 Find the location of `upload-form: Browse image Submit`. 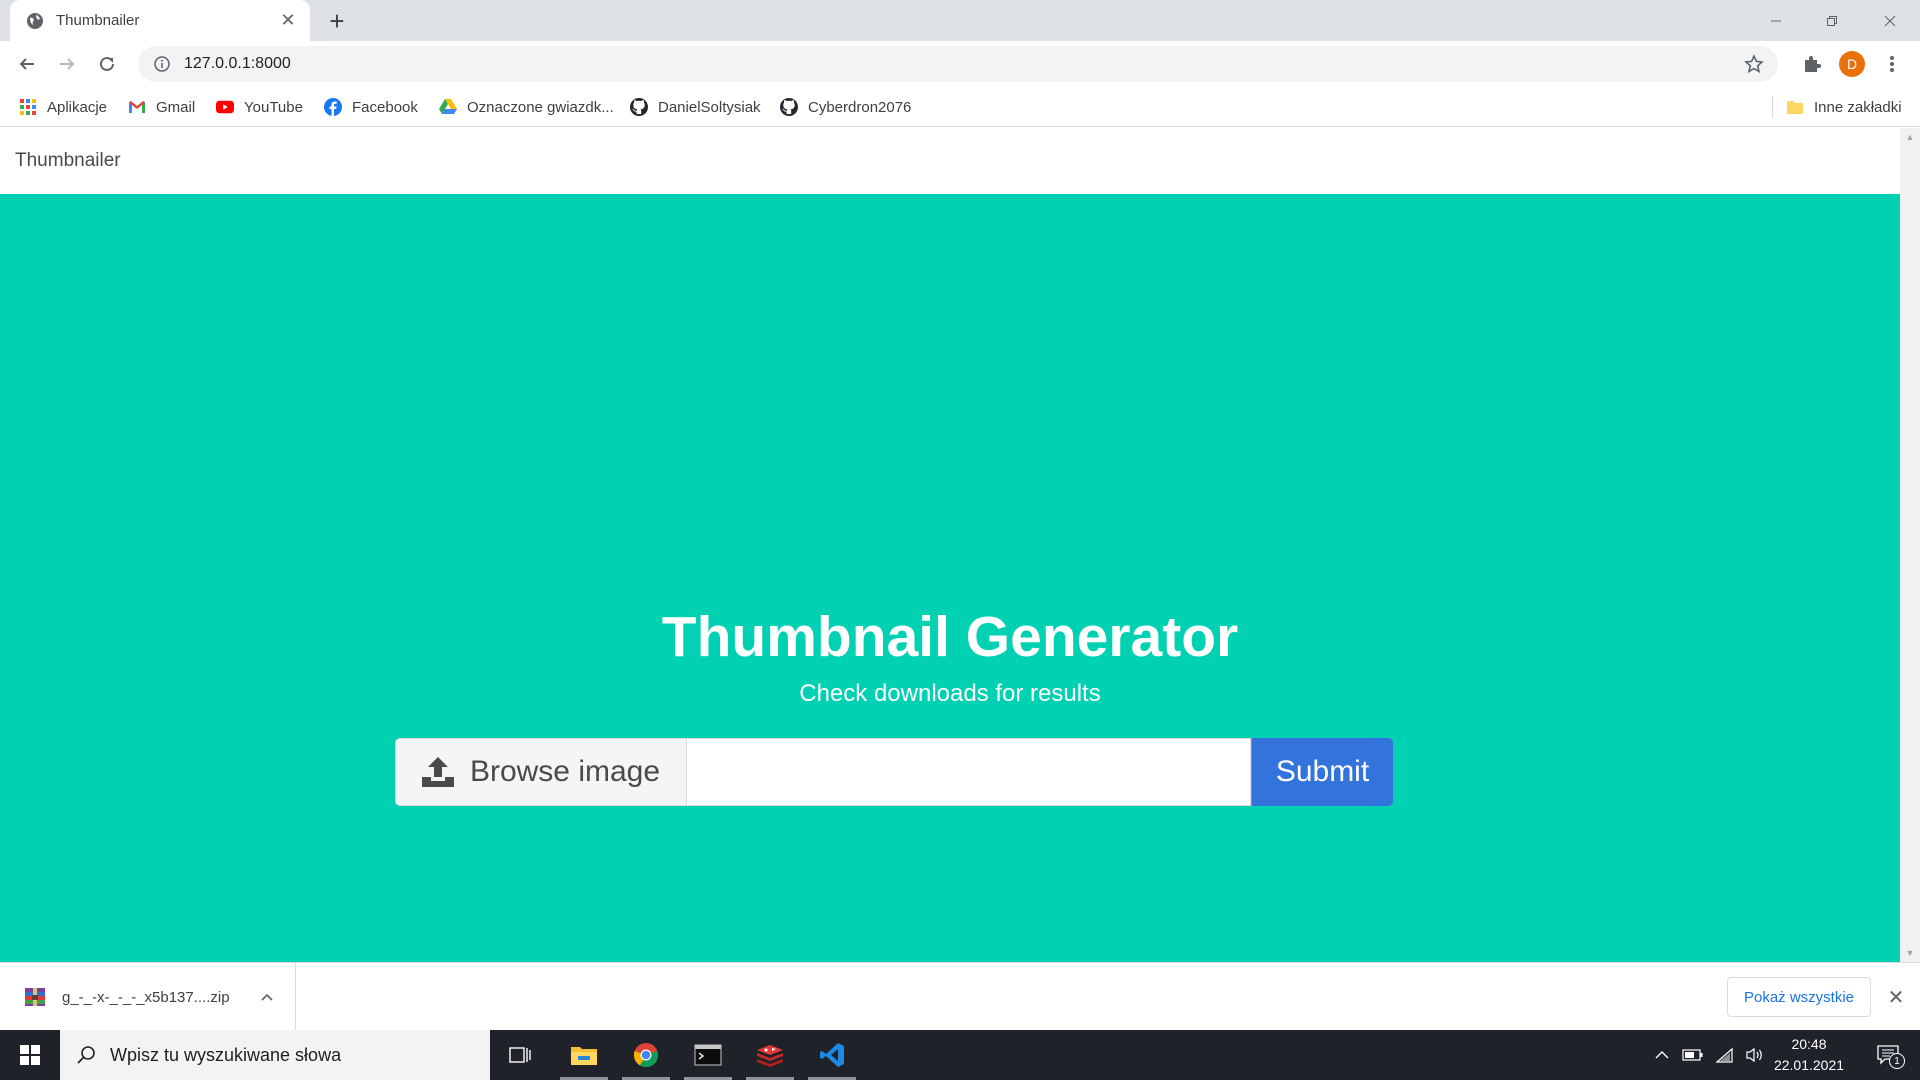

upload-form: Browse image Submit is located at coordinates (894, 772).